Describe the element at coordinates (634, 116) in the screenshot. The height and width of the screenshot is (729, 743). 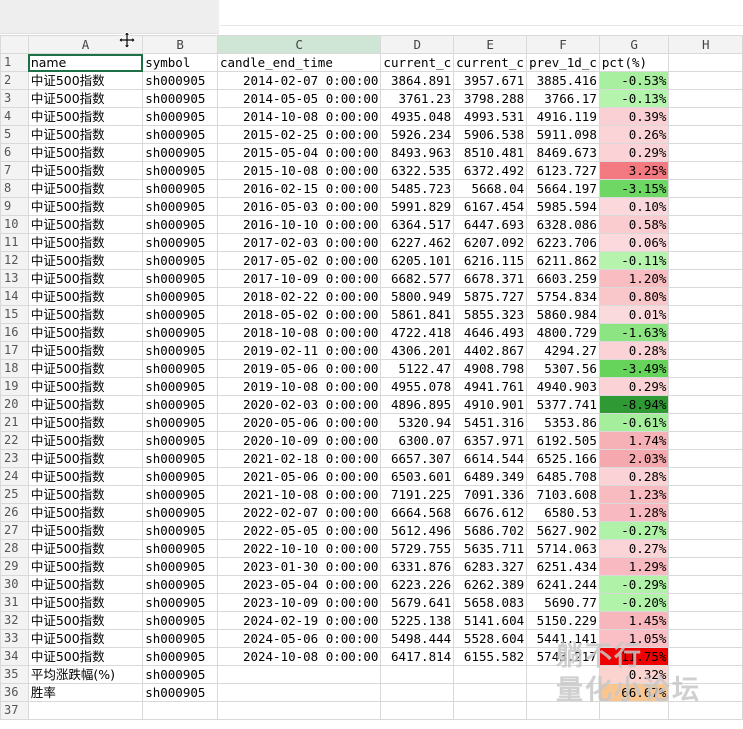
I see `cell-pct: 0.39%` at that location.